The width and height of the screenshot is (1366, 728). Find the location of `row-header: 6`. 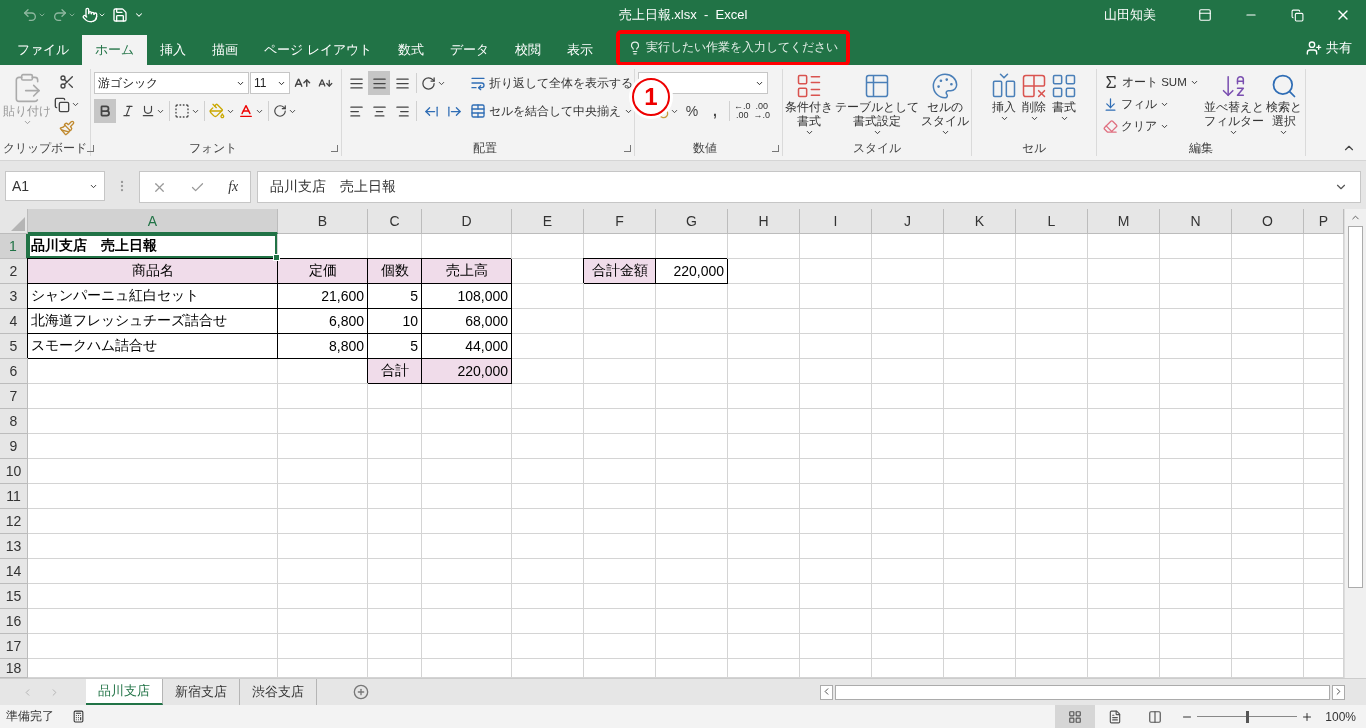

row-header: 6 is located at coordinates (14, 371).